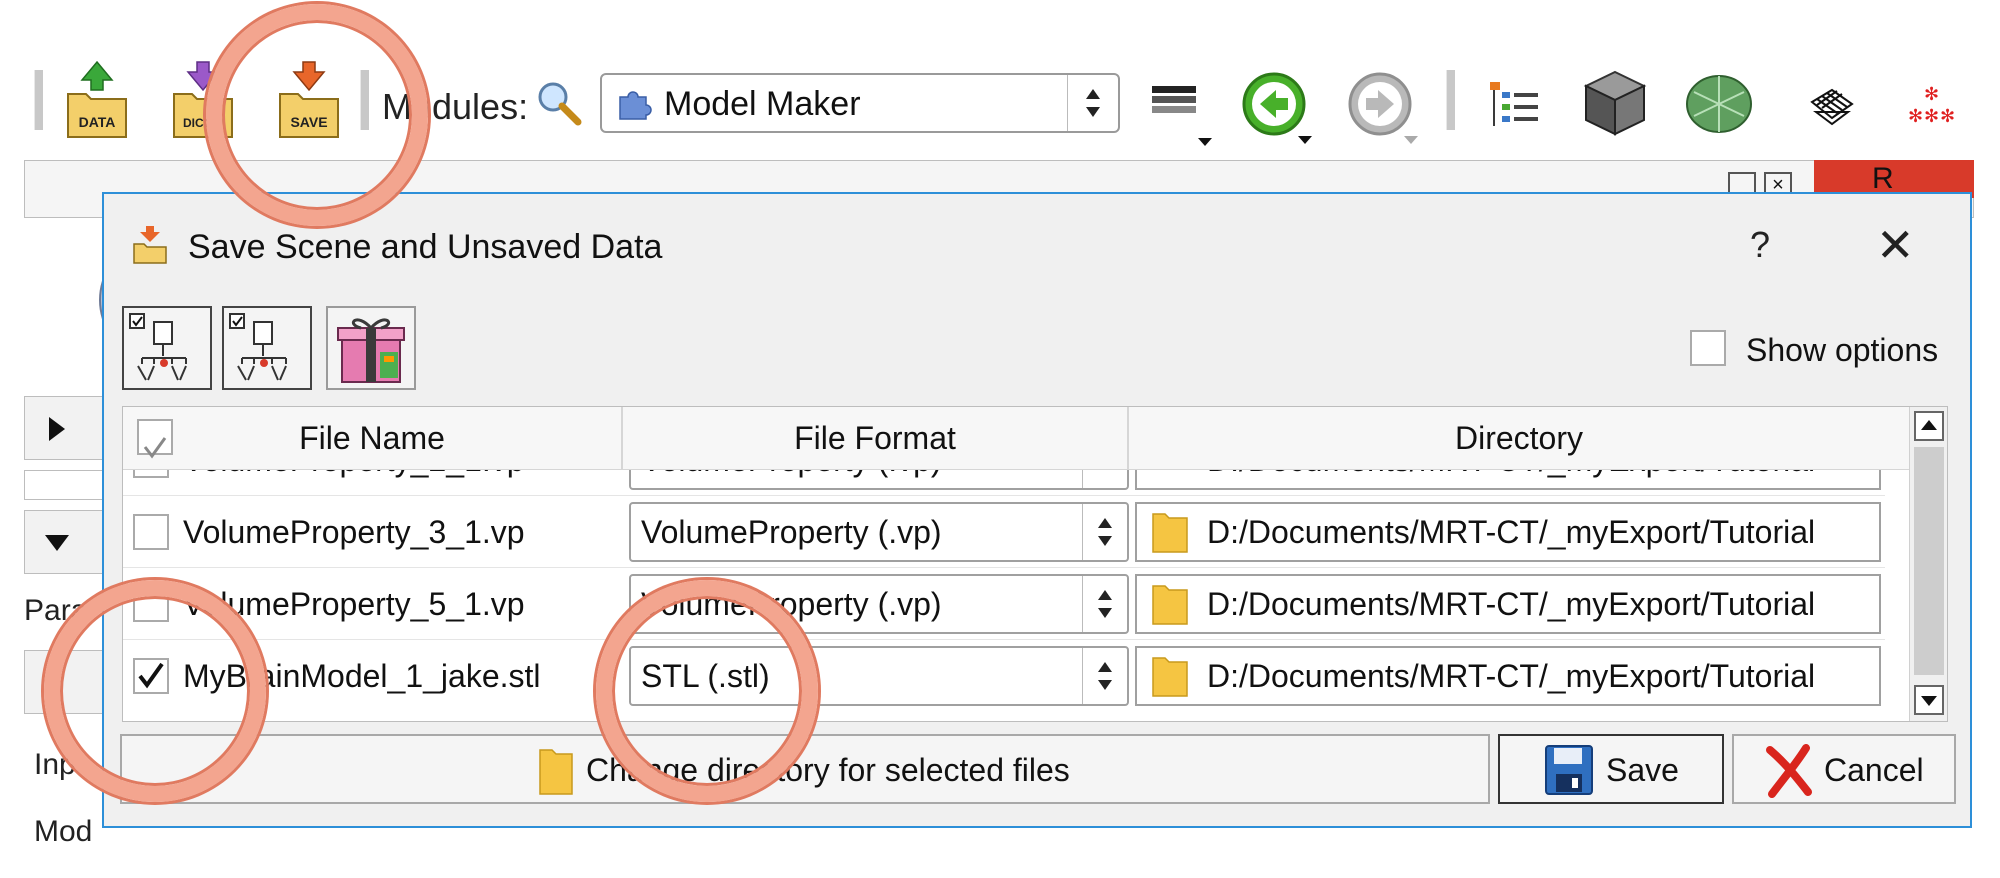 The width and height of the screenshot is (2000, 878). What do you see at coordinates (1384, 110) in the screenshot?
I see `forward-arrow-icon` at bounding box center [1384, 110].